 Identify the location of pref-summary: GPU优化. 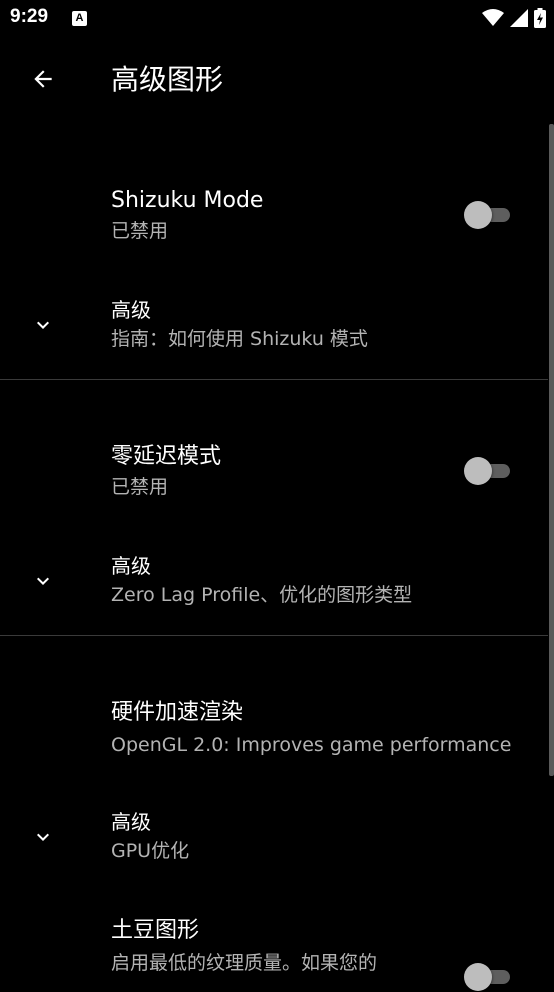
(150, 851).